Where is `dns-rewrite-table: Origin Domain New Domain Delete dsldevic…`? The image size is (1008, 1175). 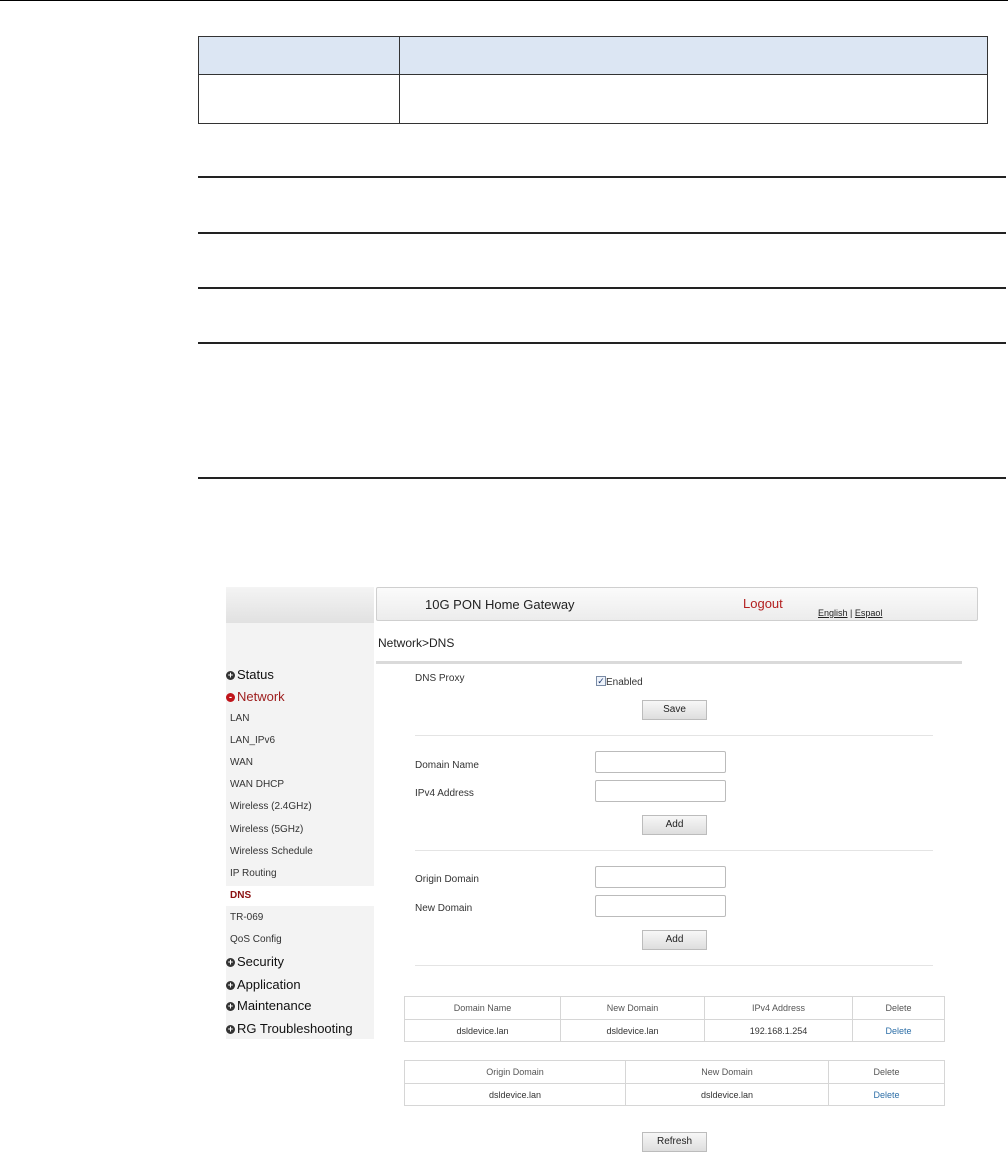 dns-rewrite-table: Origin Domain New Domain Delete dsldevic… is located at coordinates (674, 1083).